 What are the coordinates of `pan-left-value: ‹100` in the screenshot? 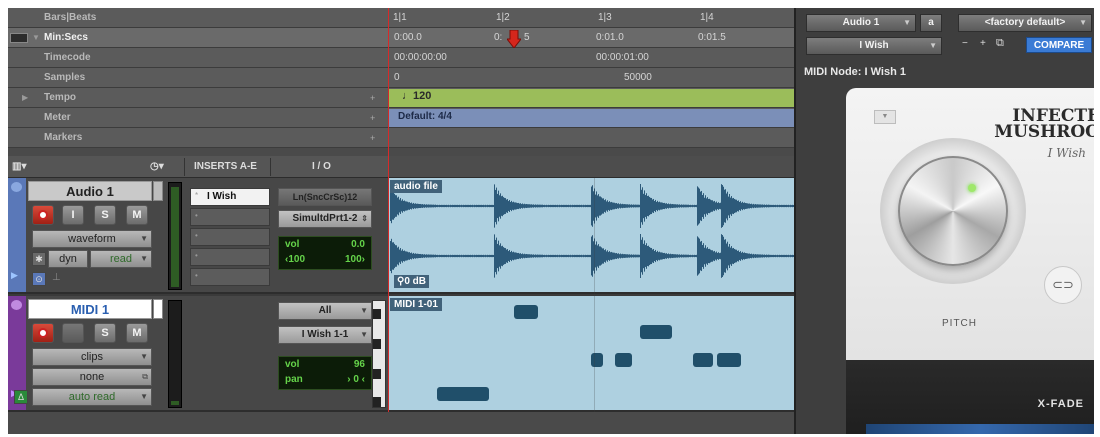 It's located at (295, 259).